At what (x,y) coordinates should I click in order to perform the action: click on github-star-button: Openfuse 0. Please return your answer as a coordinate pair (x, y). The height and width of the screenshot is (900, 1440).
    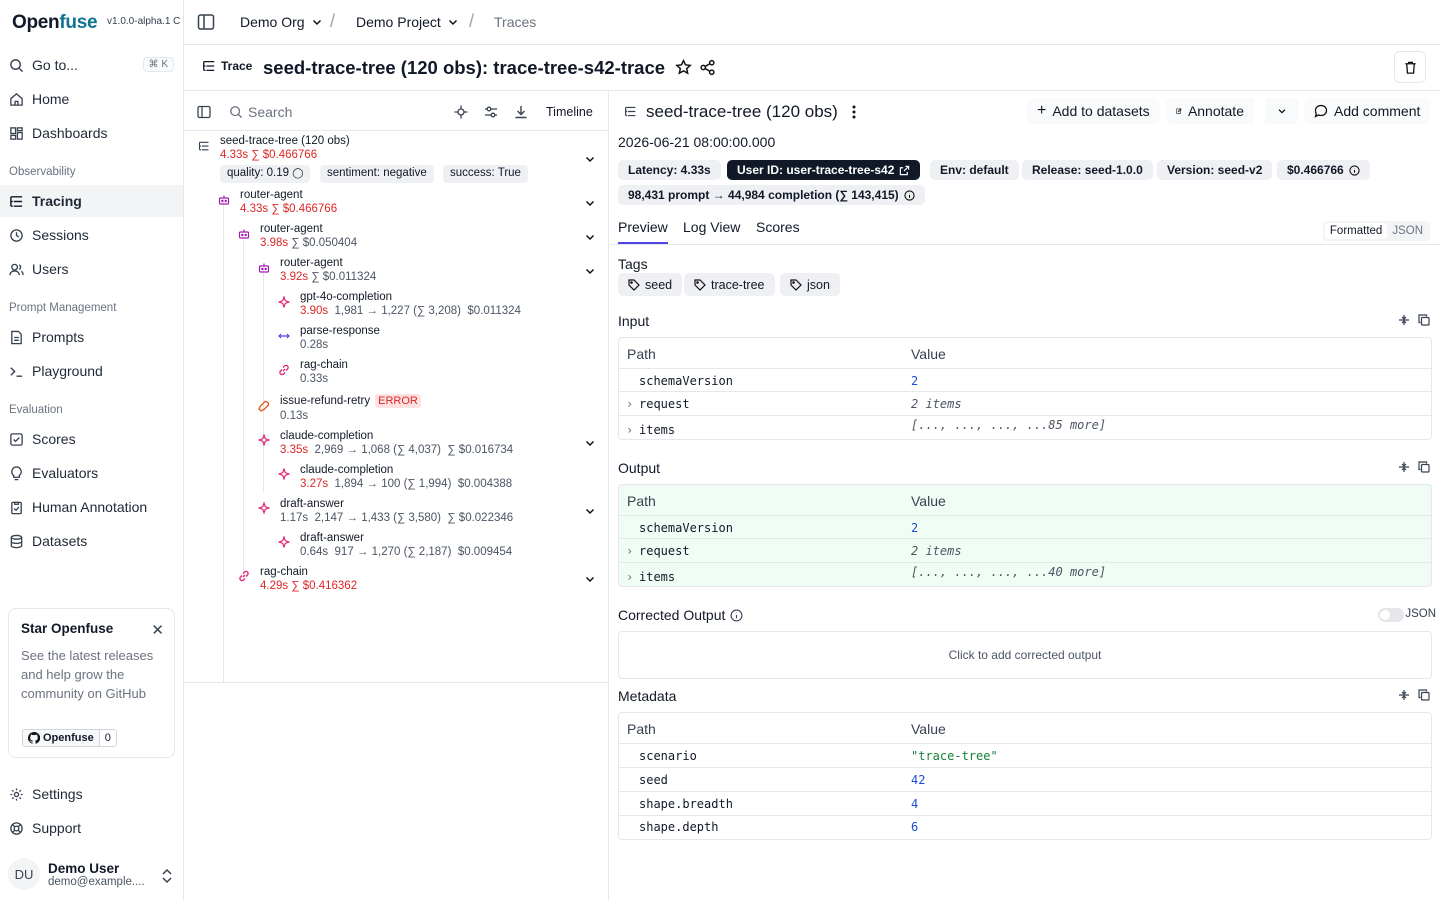
    Looking at the image, I should click on (69, 738).